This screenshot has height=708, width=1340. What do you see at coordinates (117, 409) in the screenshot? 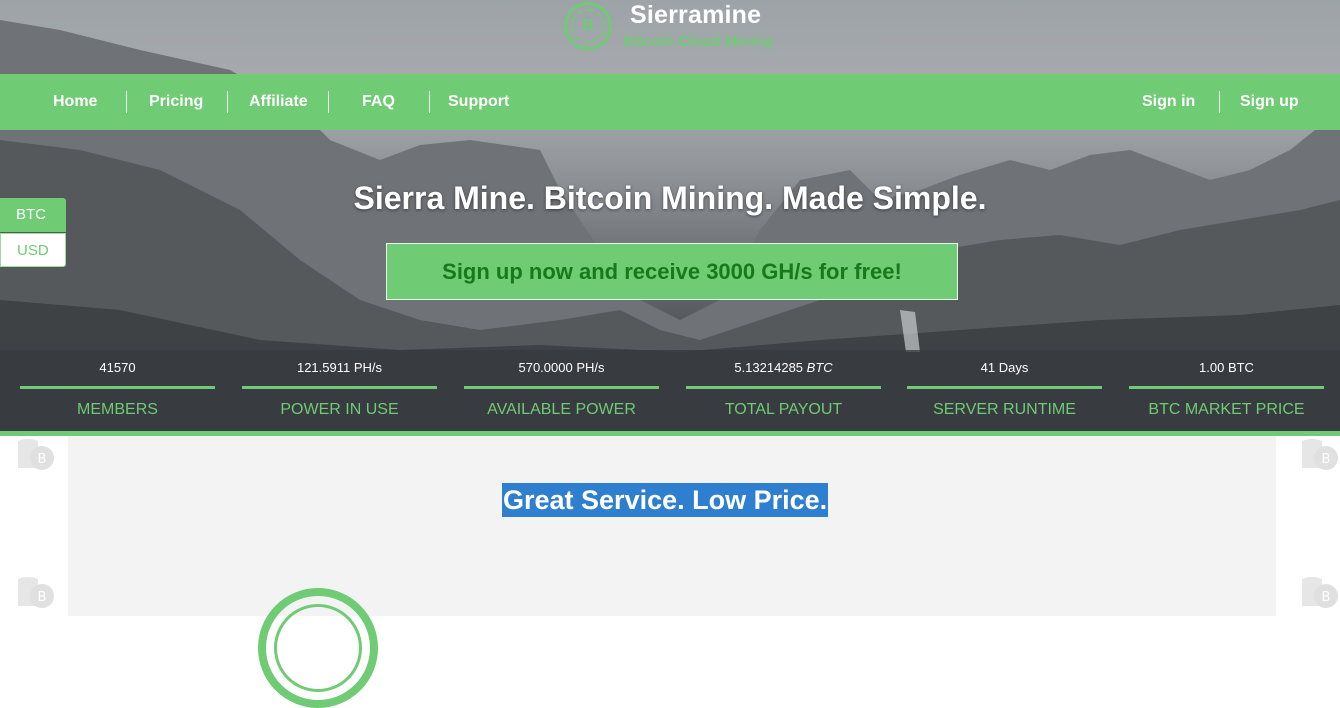
I see `stat-label: MEMBERS` at bounding box center [117, 409].